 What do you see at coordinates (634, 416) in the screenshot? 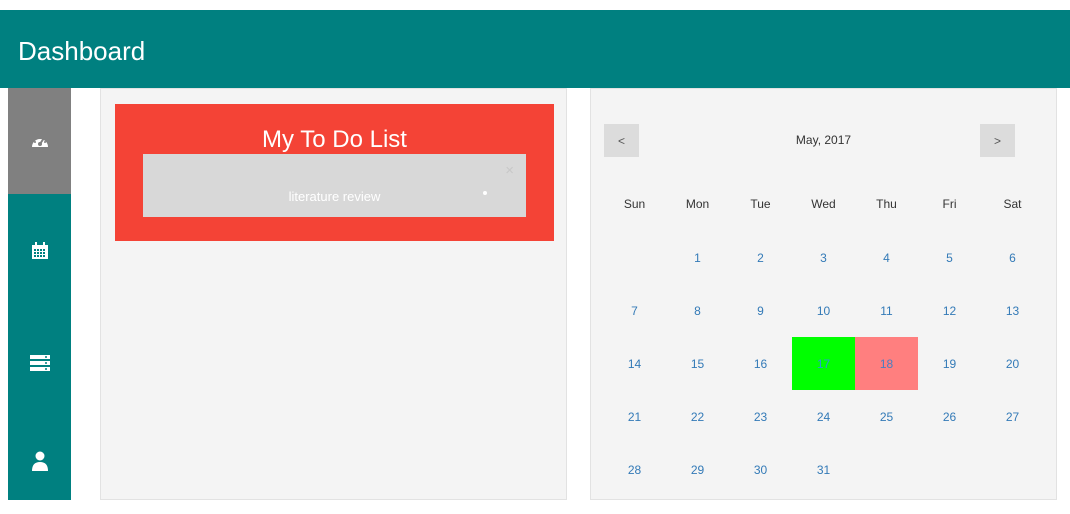
I see `calendar-day: 21` at bounding box center [634, 416].